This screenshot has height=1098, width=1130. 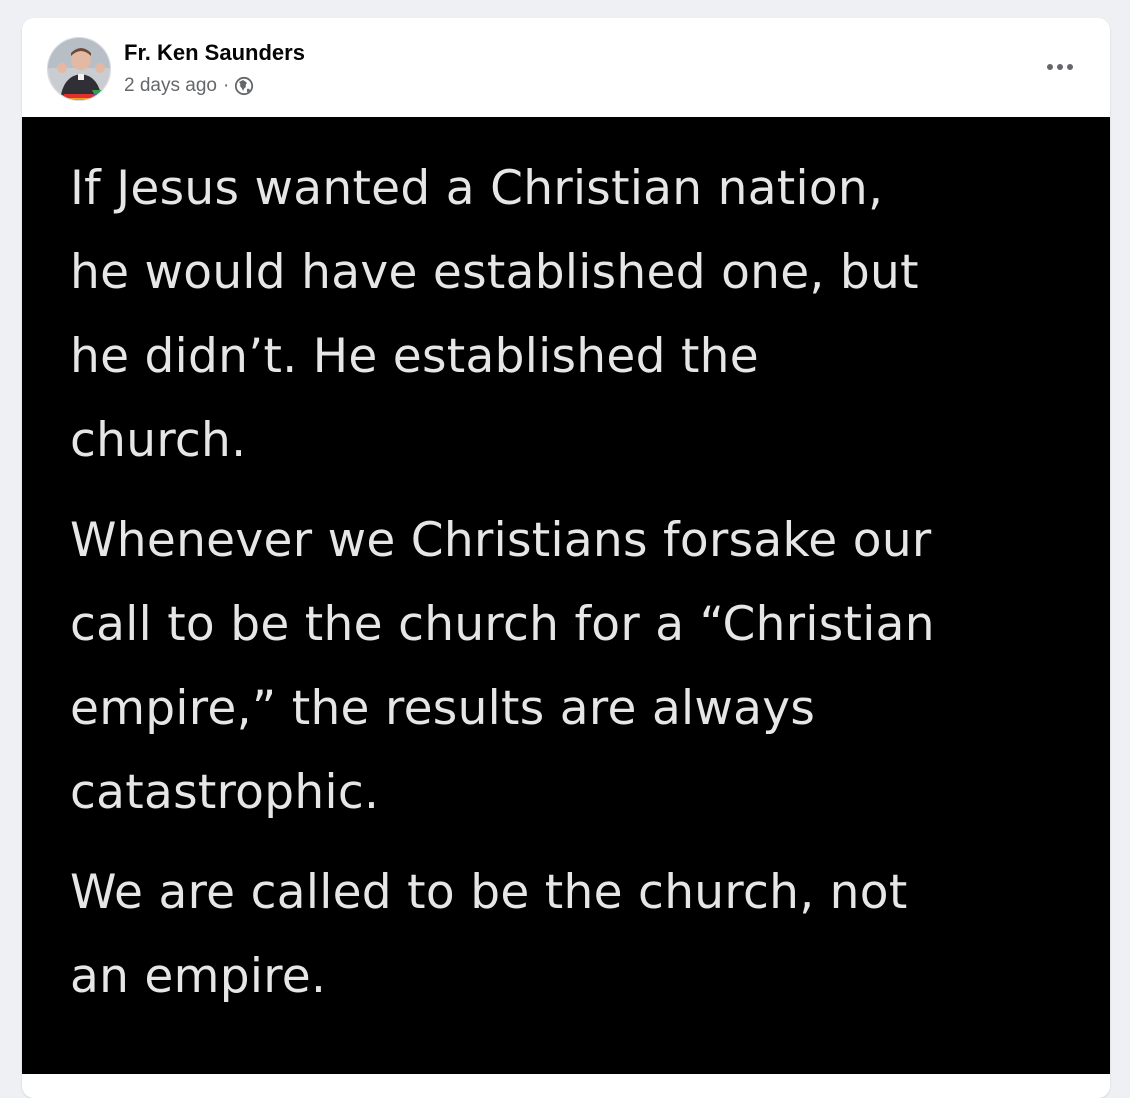 What do you see at coordinates (198, 976) in the screenshot?
I see `image-text-line: an empire.` at bounding box center [198, 976].